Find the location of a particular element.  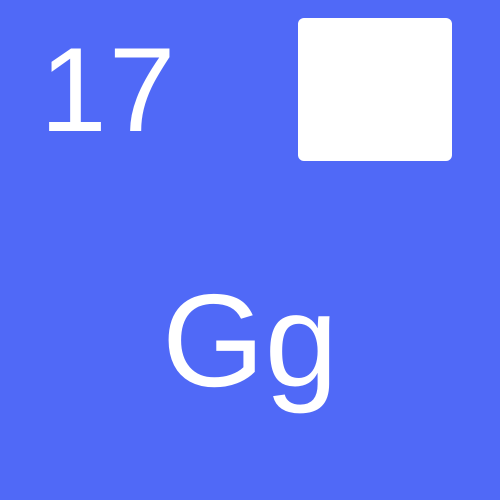

tile-letter-pair: Gg is located at coordinates (250, 340).